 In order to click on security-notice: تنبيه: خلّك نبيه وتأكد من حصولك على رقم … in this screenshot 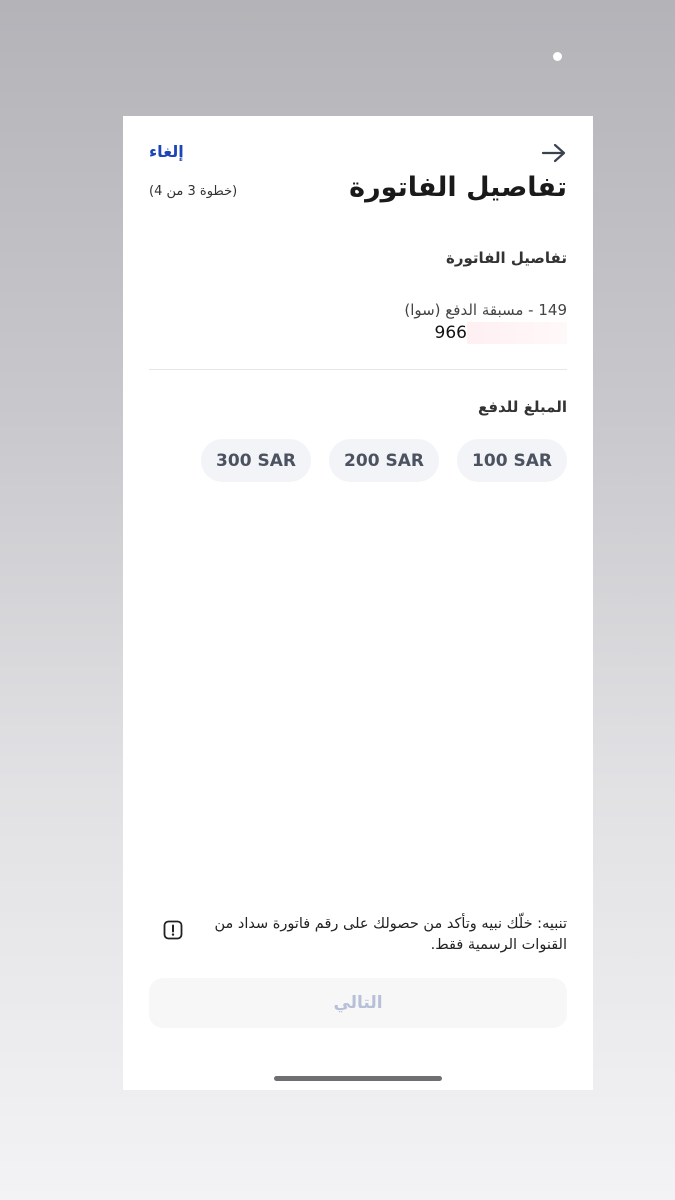, I will do `click(365, 935)`.